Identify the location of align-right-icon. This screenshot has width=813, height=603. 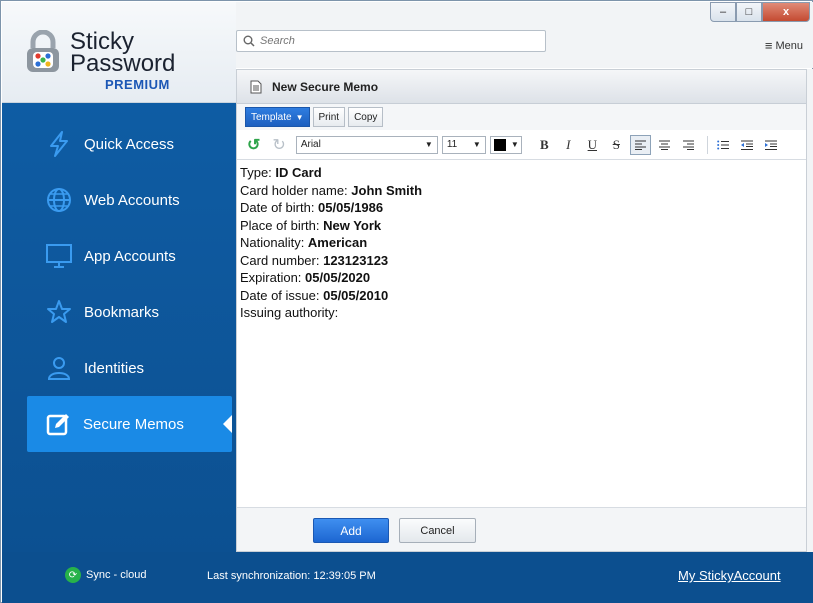
(688, 145).